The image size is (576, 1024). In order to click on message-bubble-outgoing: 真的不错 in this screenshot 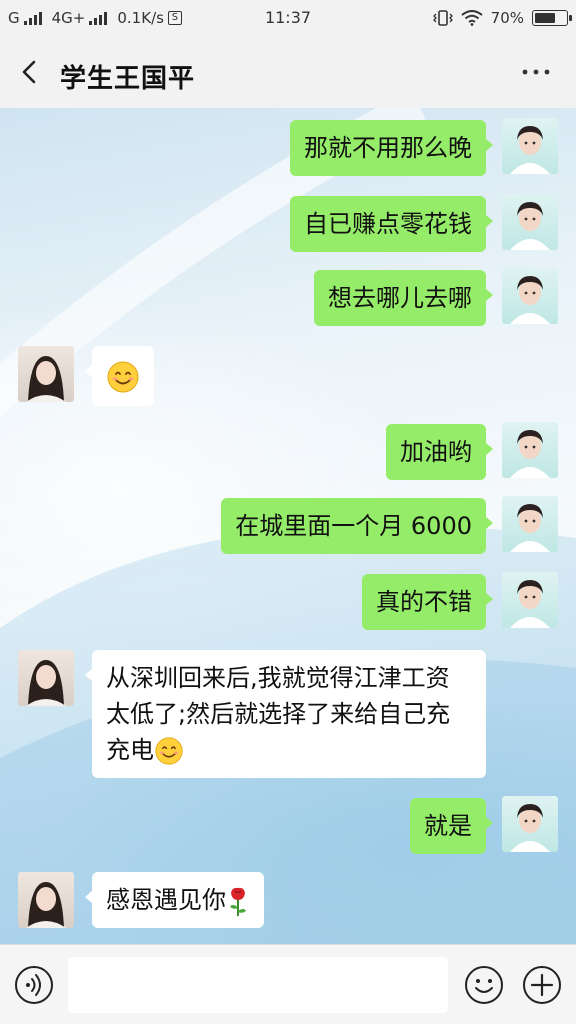, I will do `click(427, 602)`.